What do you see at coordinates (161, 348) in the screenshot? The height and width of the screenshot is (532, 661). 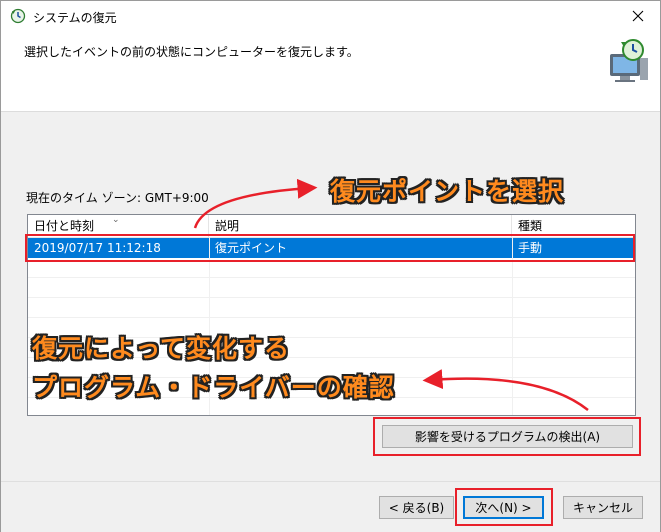 I see `annotation-line1: 復元によって変化する` at bounding box center [161, 348].